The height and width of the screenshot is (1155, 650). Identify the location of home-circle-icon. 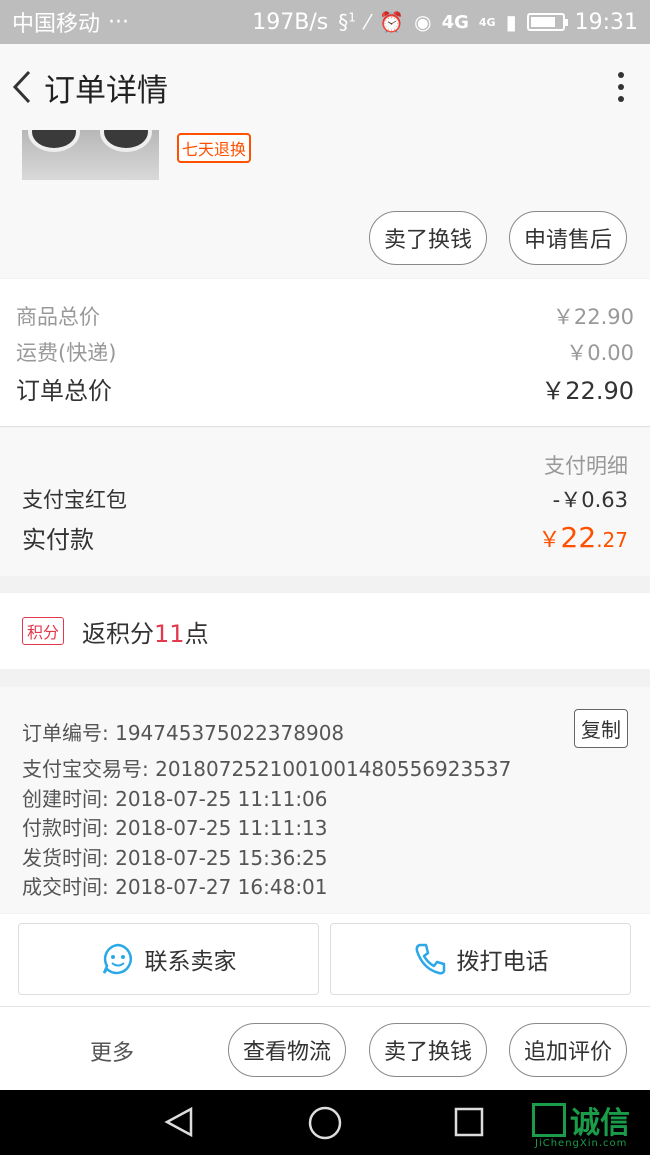
(325, 1124).